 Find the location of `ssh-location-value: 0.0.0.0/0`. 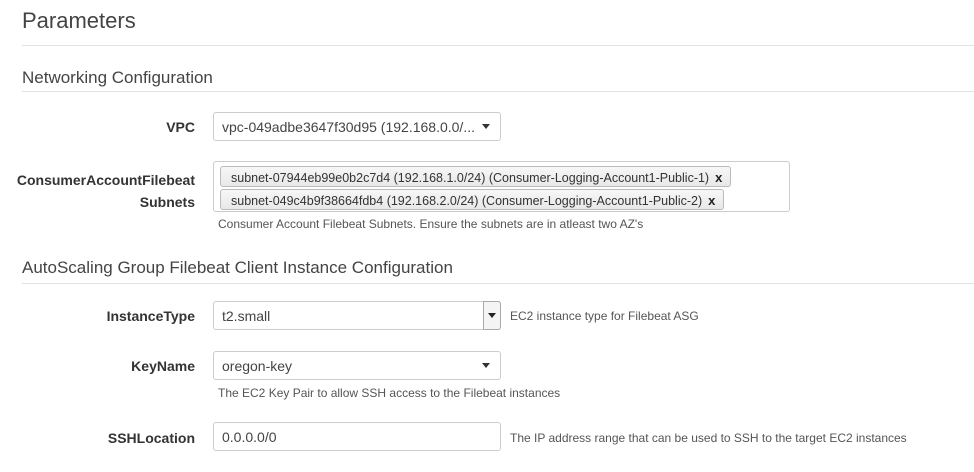

ssh-location-value: 0.0.0.0/0 is located at coordinates (249, 437).